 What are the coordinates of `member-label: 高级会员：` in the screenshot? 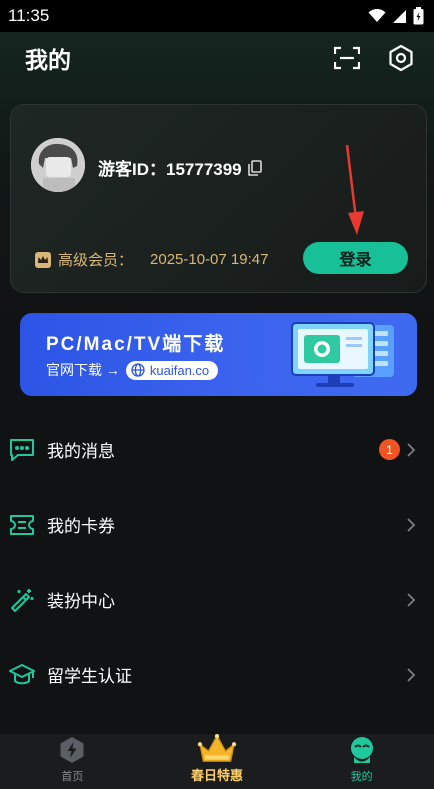 It's located at (96, 260).